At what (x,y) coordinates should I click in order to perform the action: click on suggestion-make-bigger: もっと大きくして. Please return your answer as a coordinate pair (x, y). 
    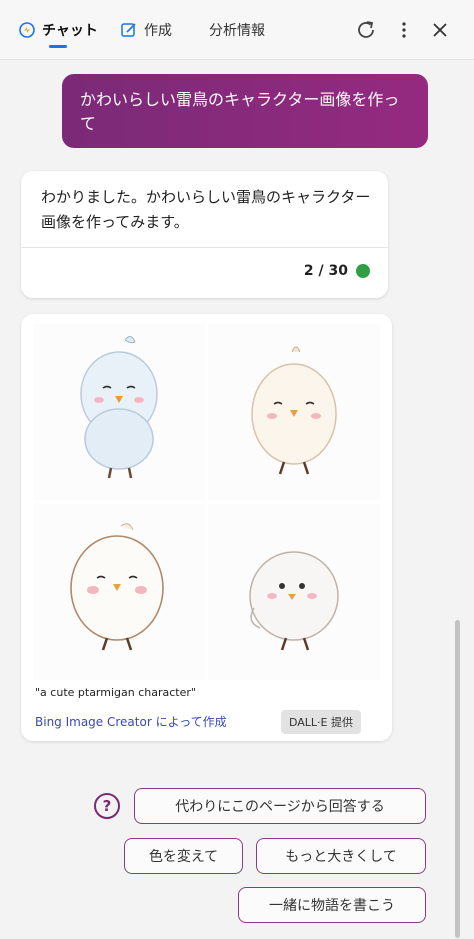
    Looking at the image, I should click on (341, 856).